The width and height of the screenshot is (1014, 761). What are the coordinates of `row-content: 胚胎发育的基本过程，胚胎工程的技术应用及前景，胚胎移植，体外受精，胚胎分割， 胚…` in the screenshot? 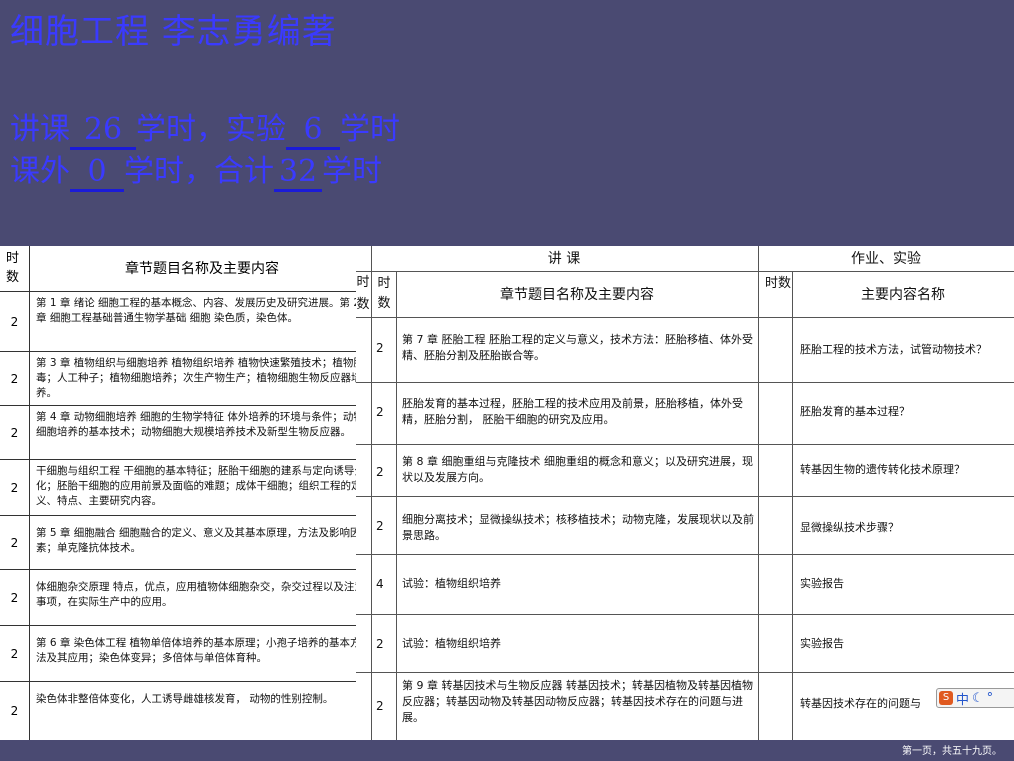 It's located at (572, 411).